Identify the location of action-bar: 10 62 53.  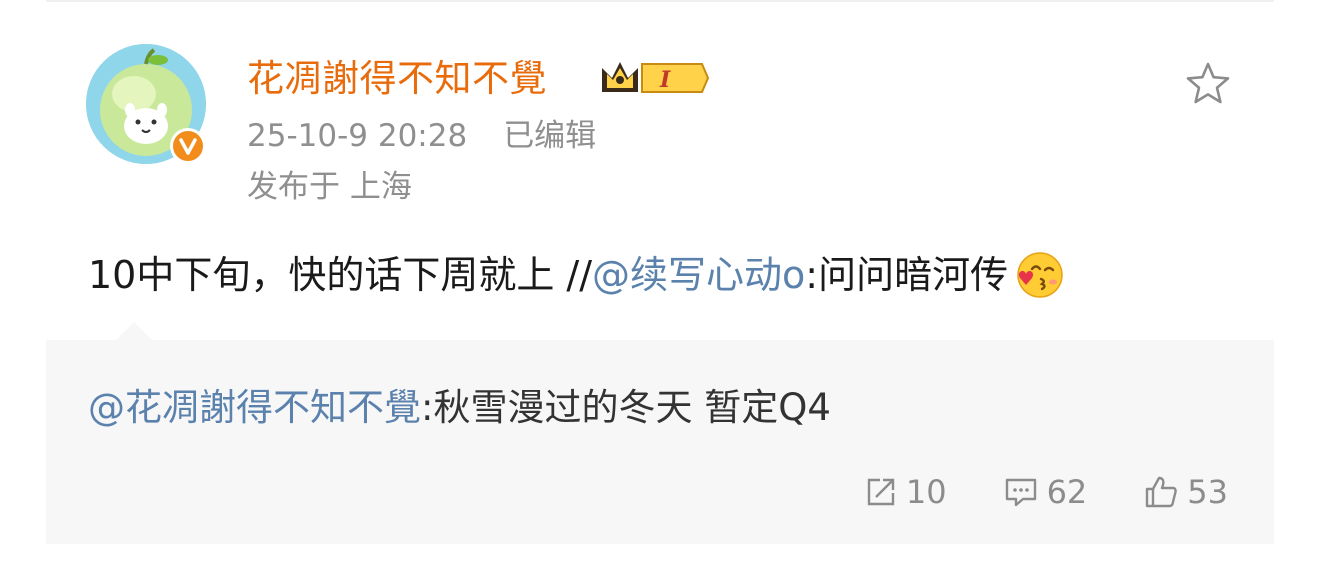
(1018, 492).